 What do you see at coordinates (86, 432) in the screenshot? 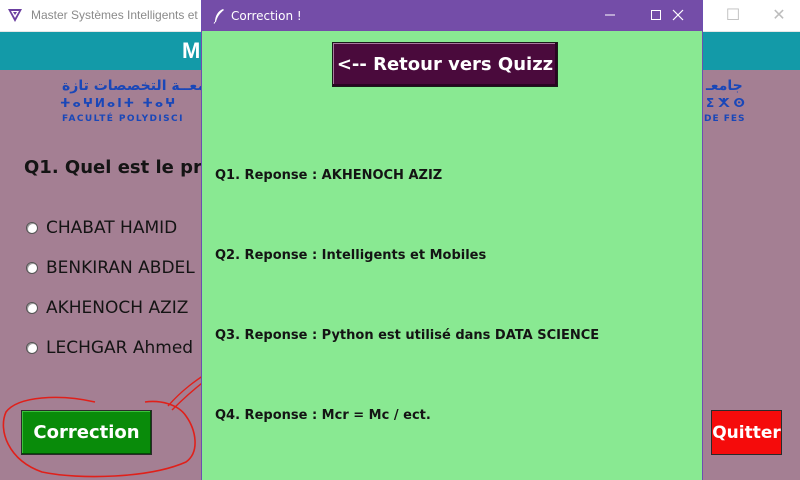
I see `correction-button: Correction` at bounding box center [86, 432].